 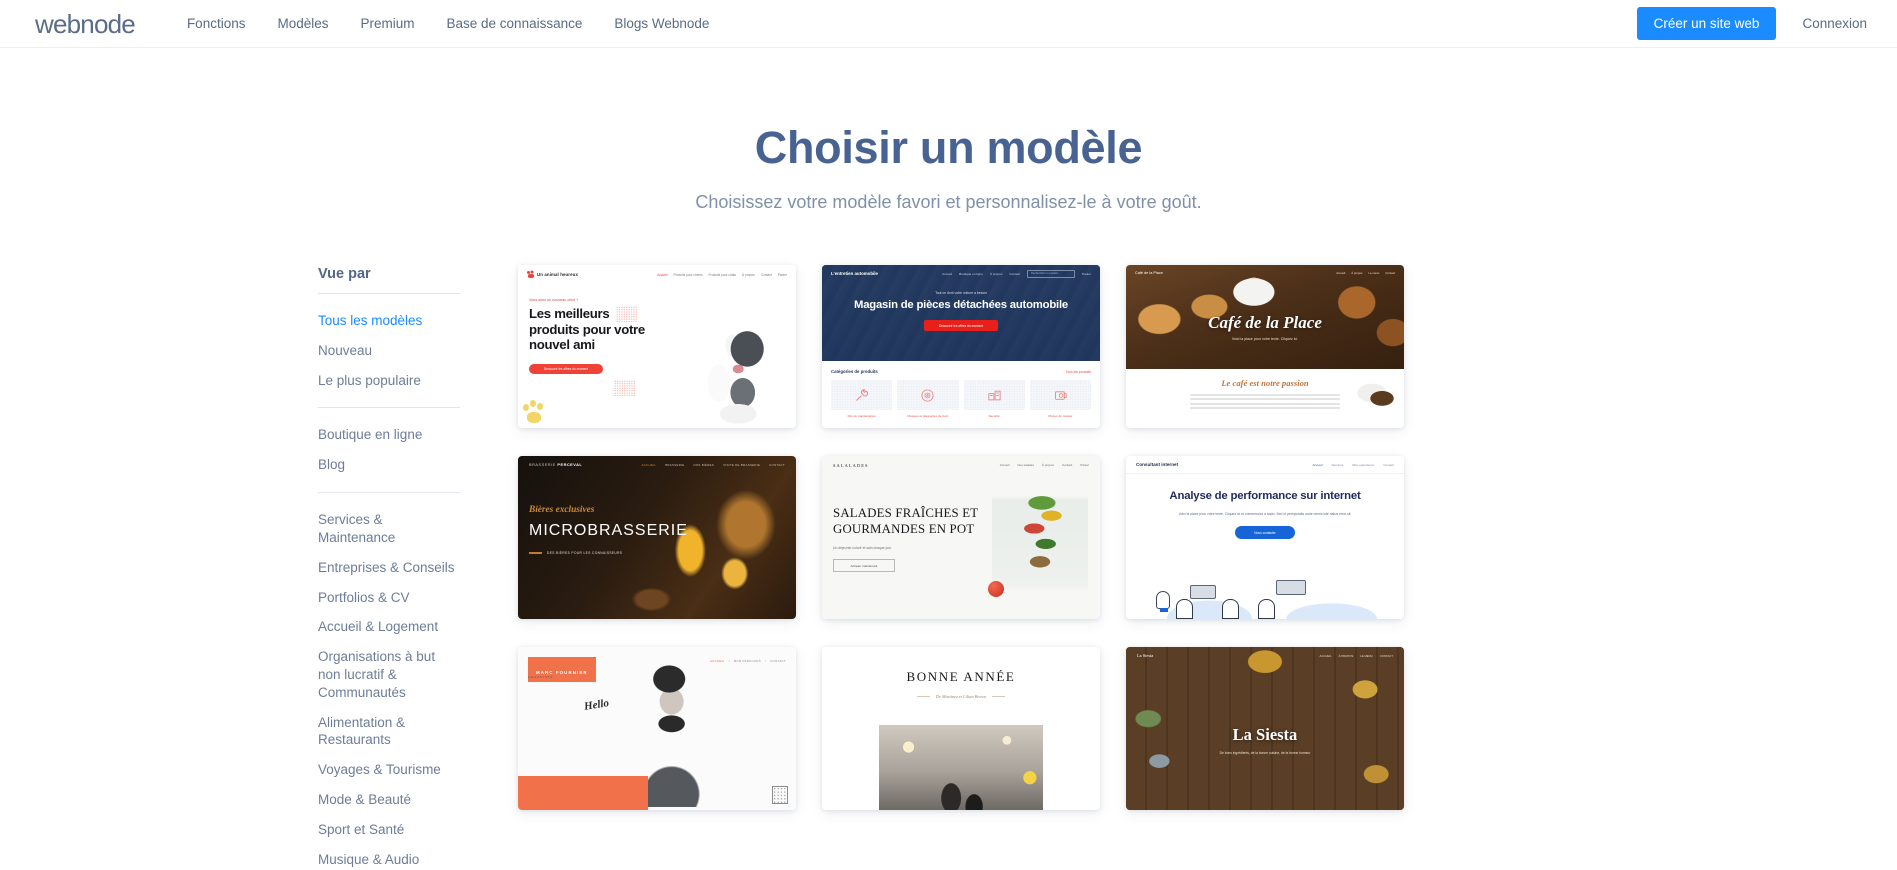 What do you see at coordinates (389, 321) in the screenshot?
I see `sidebar-item-tous-les-modeles: Tous les modèles` at bounding box center [389, 321].